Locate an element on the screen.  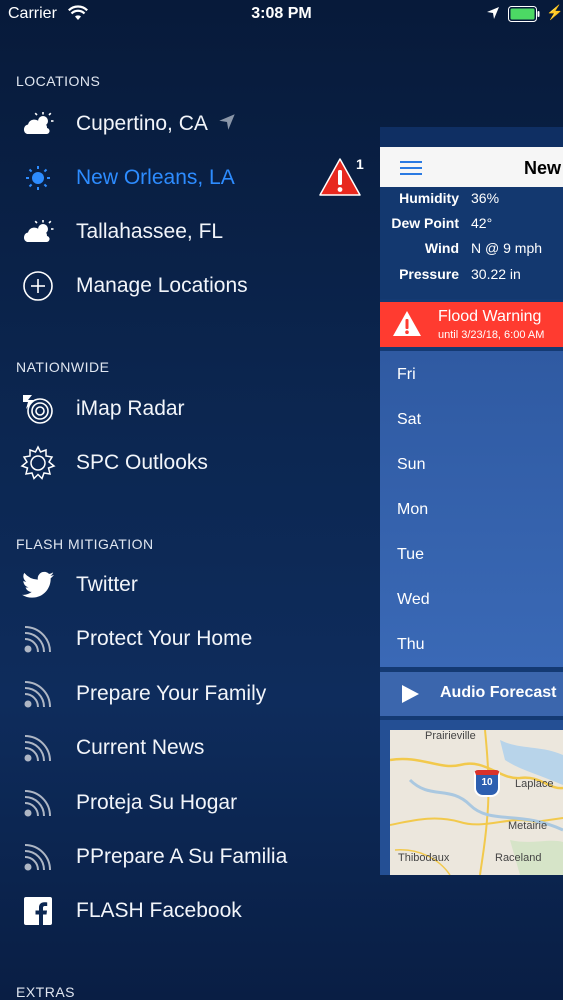
forecast-day: Wed is located at coordinates (413, 600).